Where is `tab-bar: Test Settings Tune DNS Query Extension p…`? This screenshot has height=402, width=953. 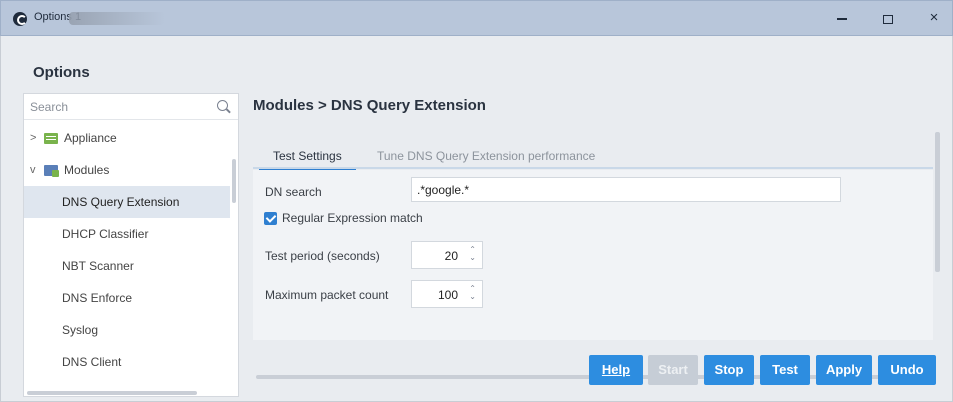
tab-bar: Test Settings Tune DNS Query Extension p… is located at coordinates (593, 157).